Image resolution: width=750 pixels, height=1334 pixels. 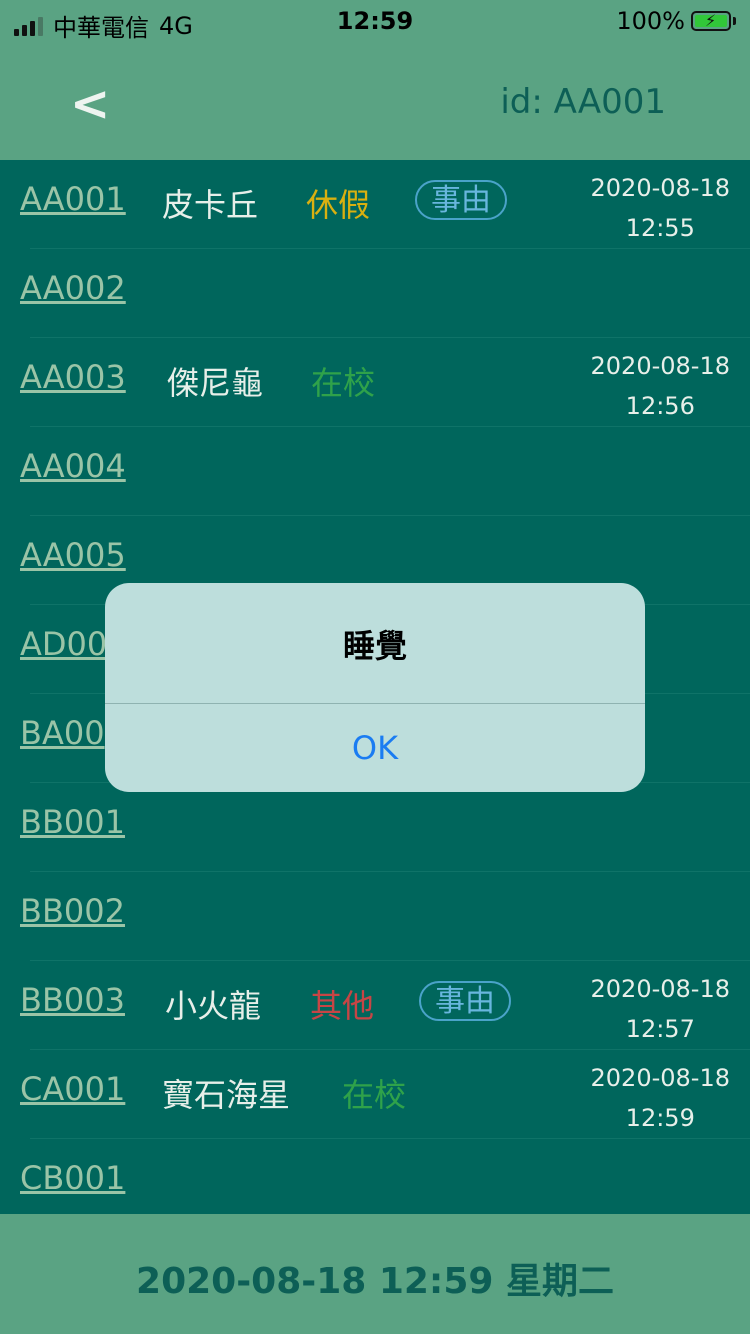 What do you see at coordinates (374, 646) in the screenshot?
I see `alert-title: 睡覺` at bounding box center [374, 646].